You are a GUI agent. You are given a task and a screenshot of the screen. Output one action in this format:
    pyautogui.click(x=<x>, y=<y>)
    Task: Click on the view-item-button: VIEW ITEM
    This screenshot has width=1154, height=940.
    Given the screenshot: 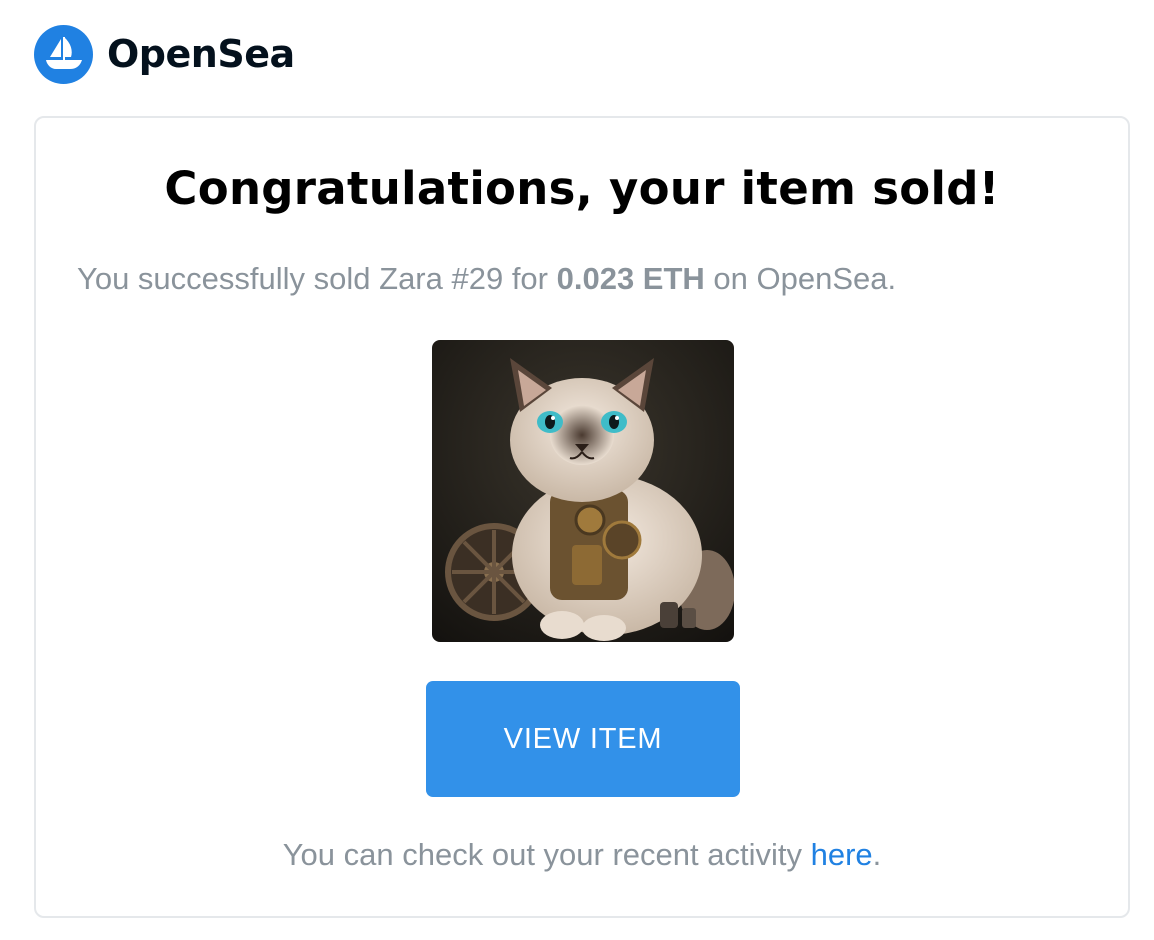 What is the action you would take?
    pyautogui.click(x=583, y=739)
    